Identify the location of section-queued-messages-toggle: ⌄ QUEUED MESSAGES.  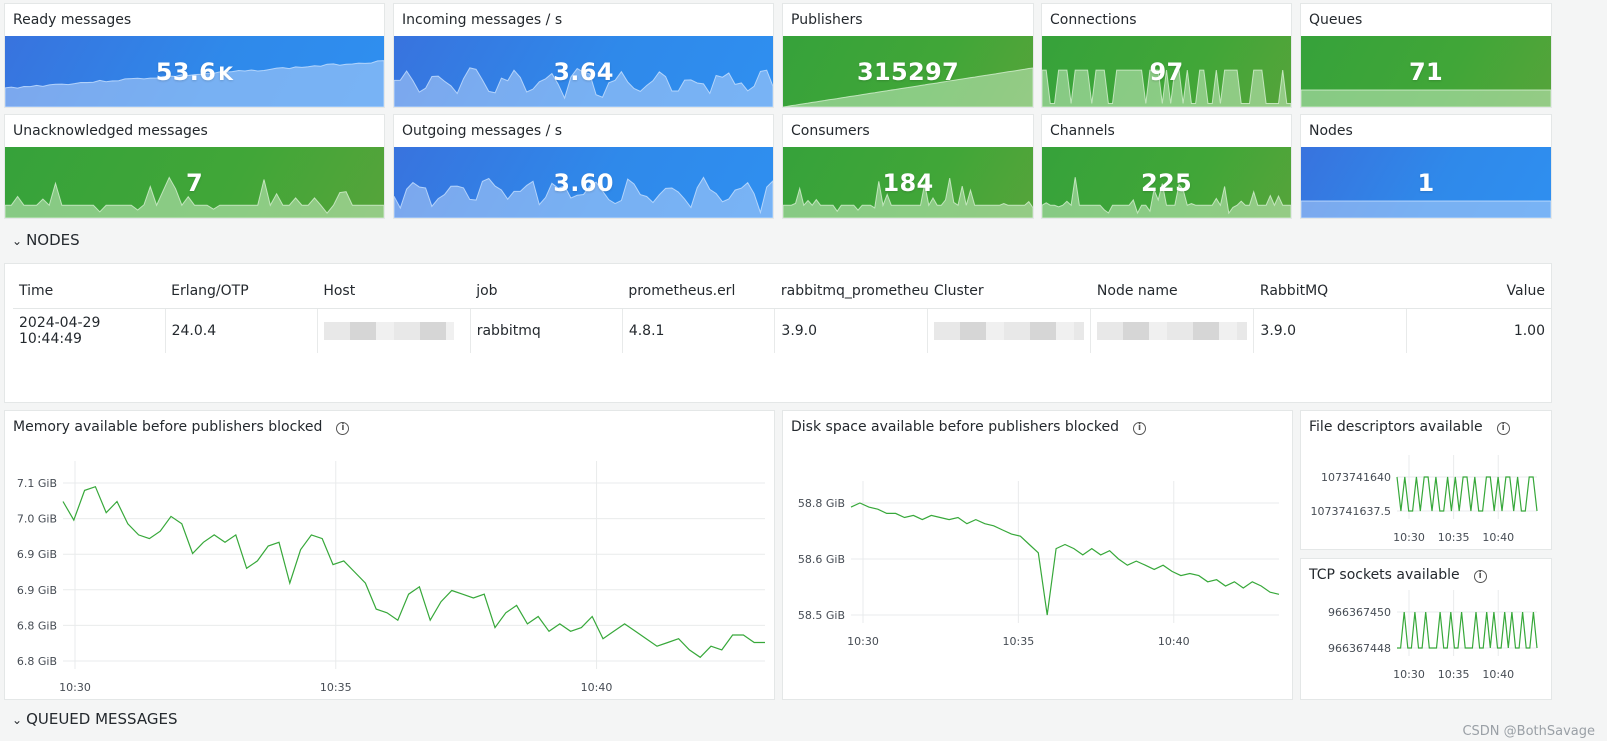
(94, 719).